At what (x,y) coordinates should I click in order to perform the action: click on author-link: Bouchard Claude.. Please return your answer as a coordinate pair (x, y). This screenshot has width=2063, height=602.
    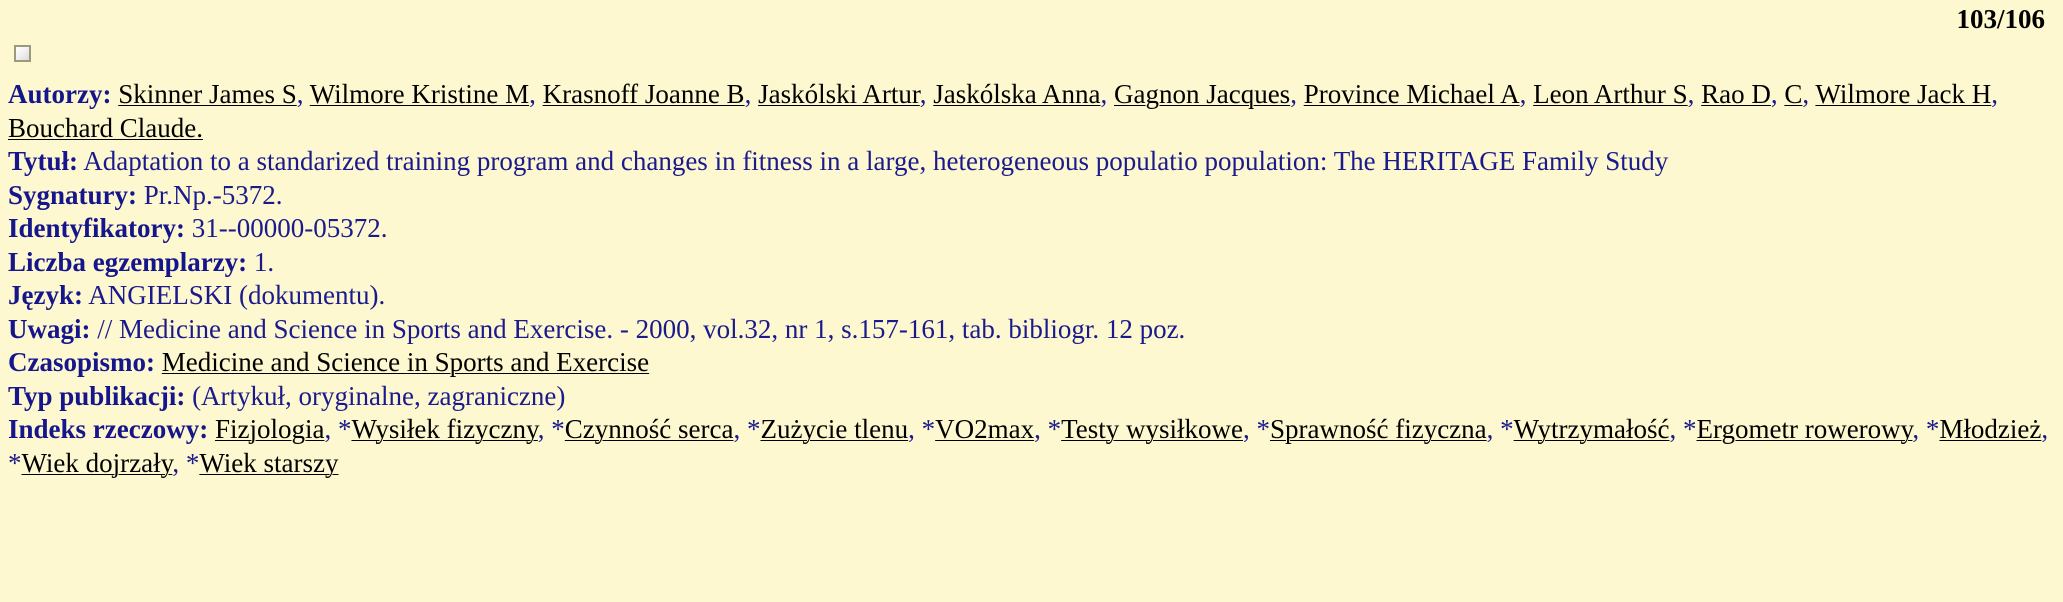
    Looking at the image, I should click on (105, 128).